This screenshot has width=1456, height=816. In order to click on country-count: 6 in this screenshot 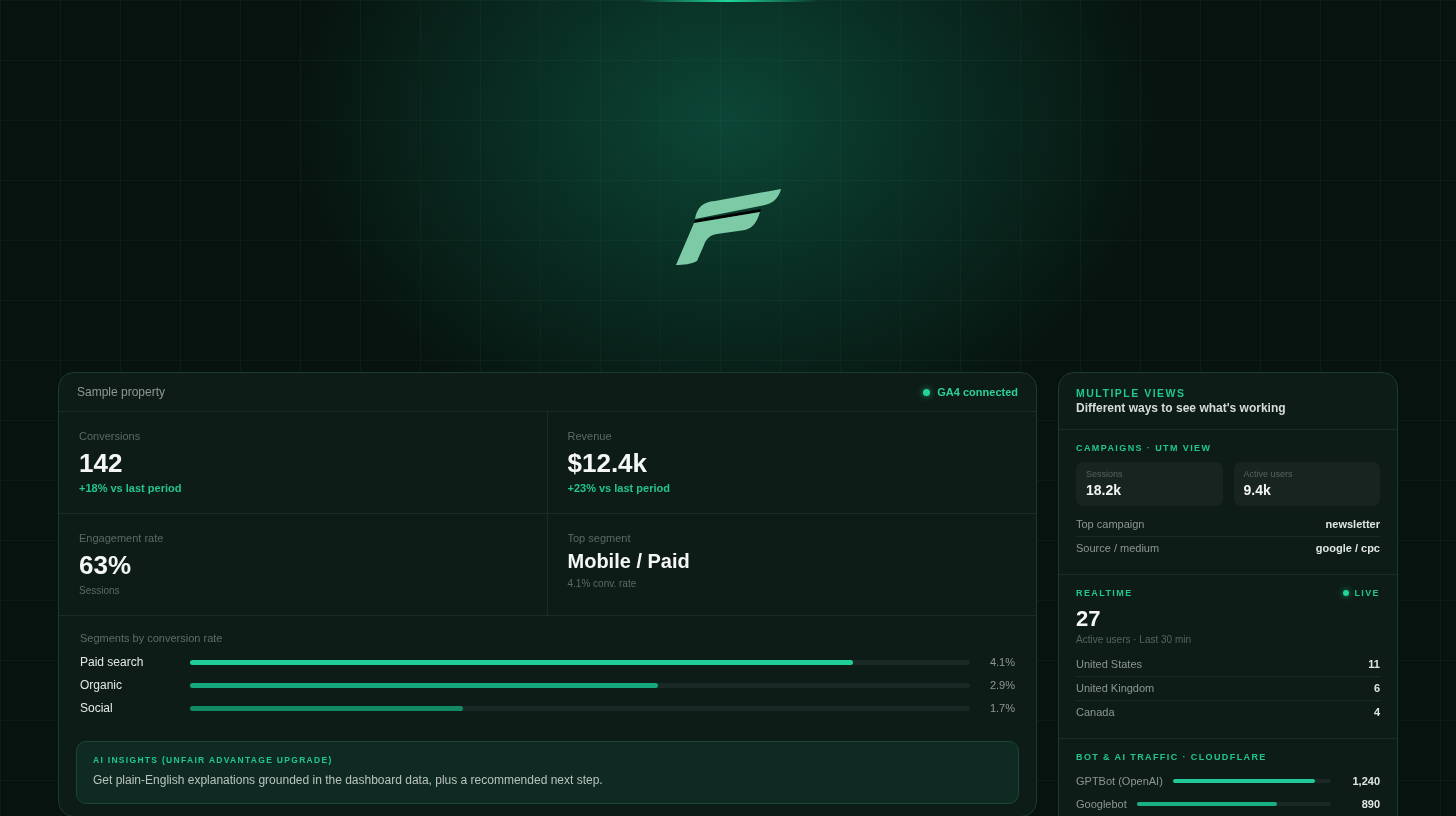, I will do `click(1376, 688)`.